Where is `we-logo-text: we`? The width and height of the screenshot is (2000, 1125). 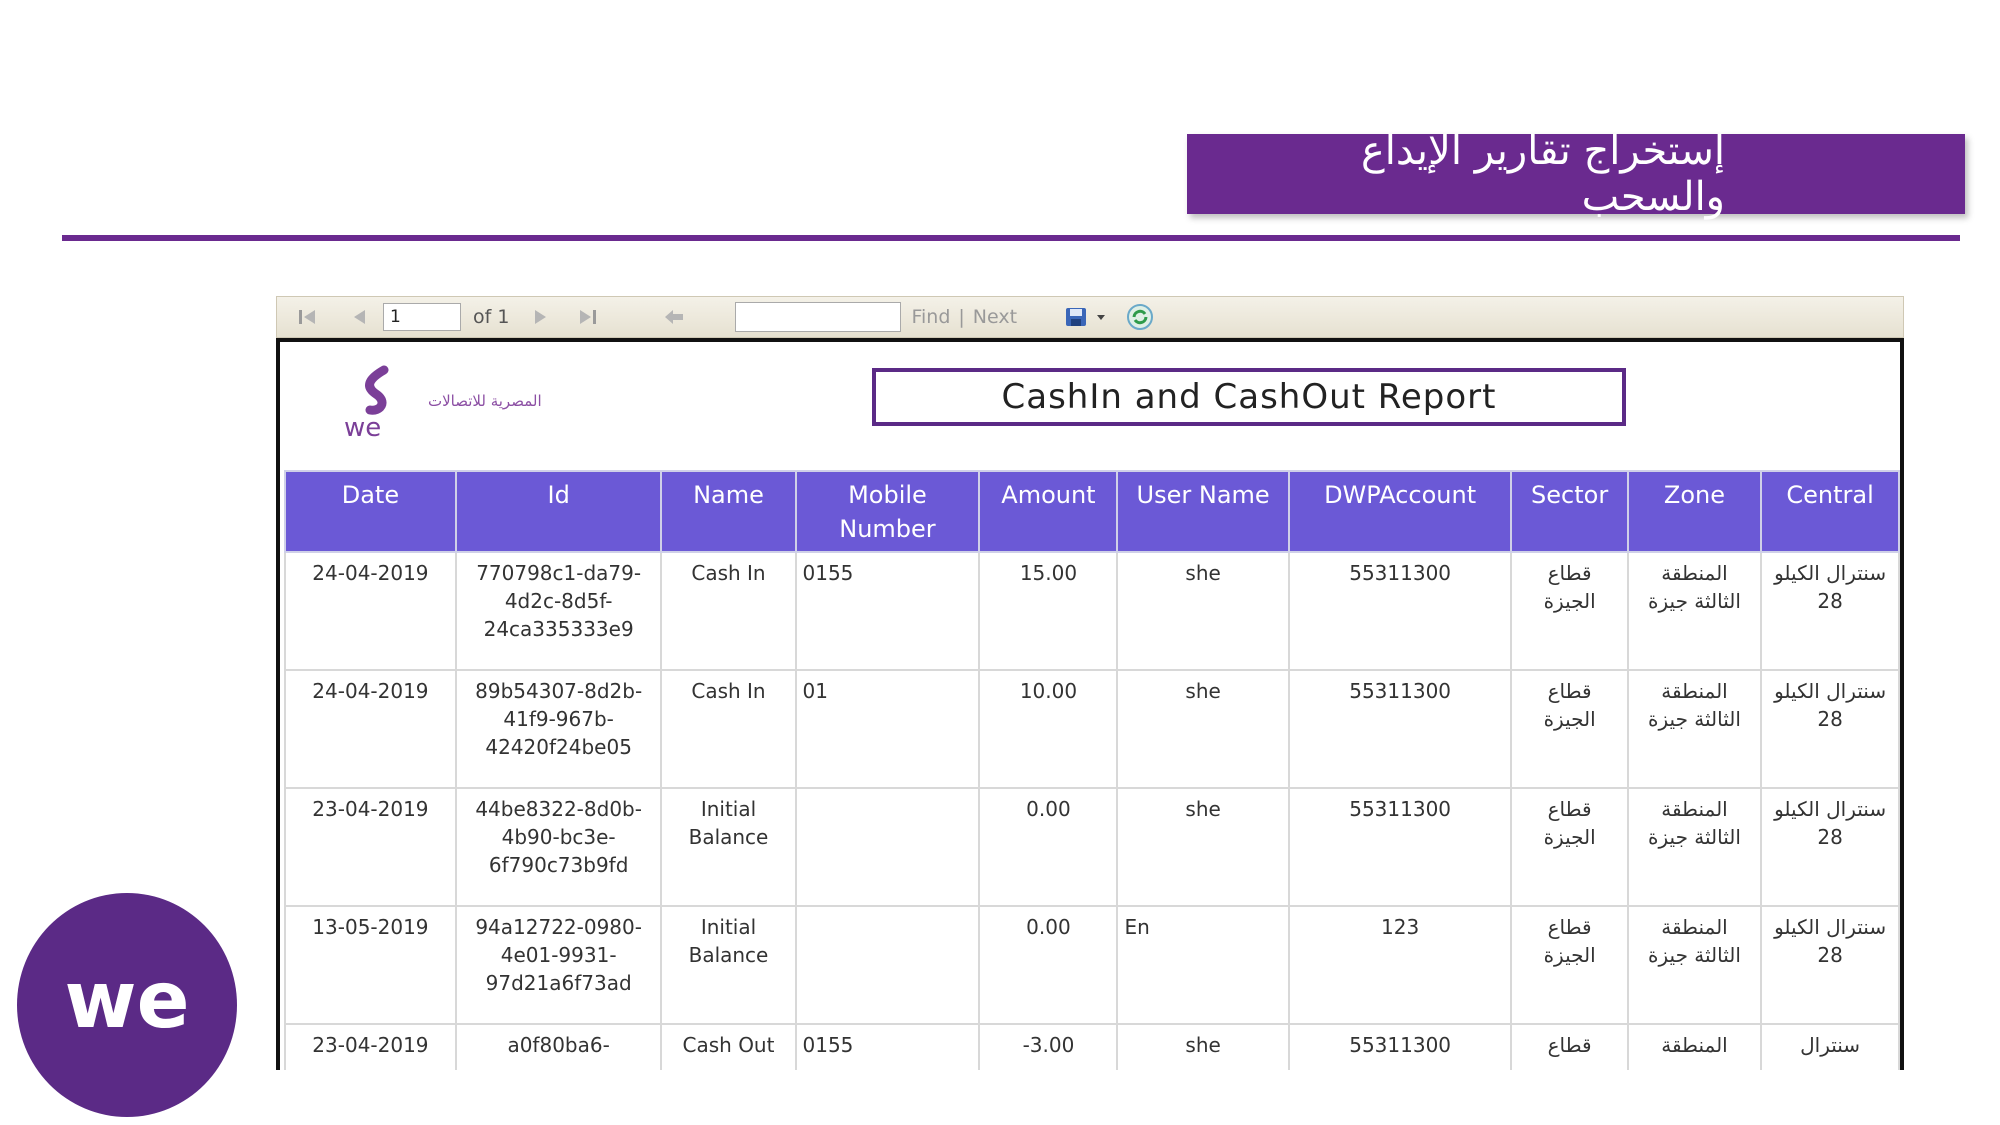
we-logo-text: we is located at coordinates (127, 1005).